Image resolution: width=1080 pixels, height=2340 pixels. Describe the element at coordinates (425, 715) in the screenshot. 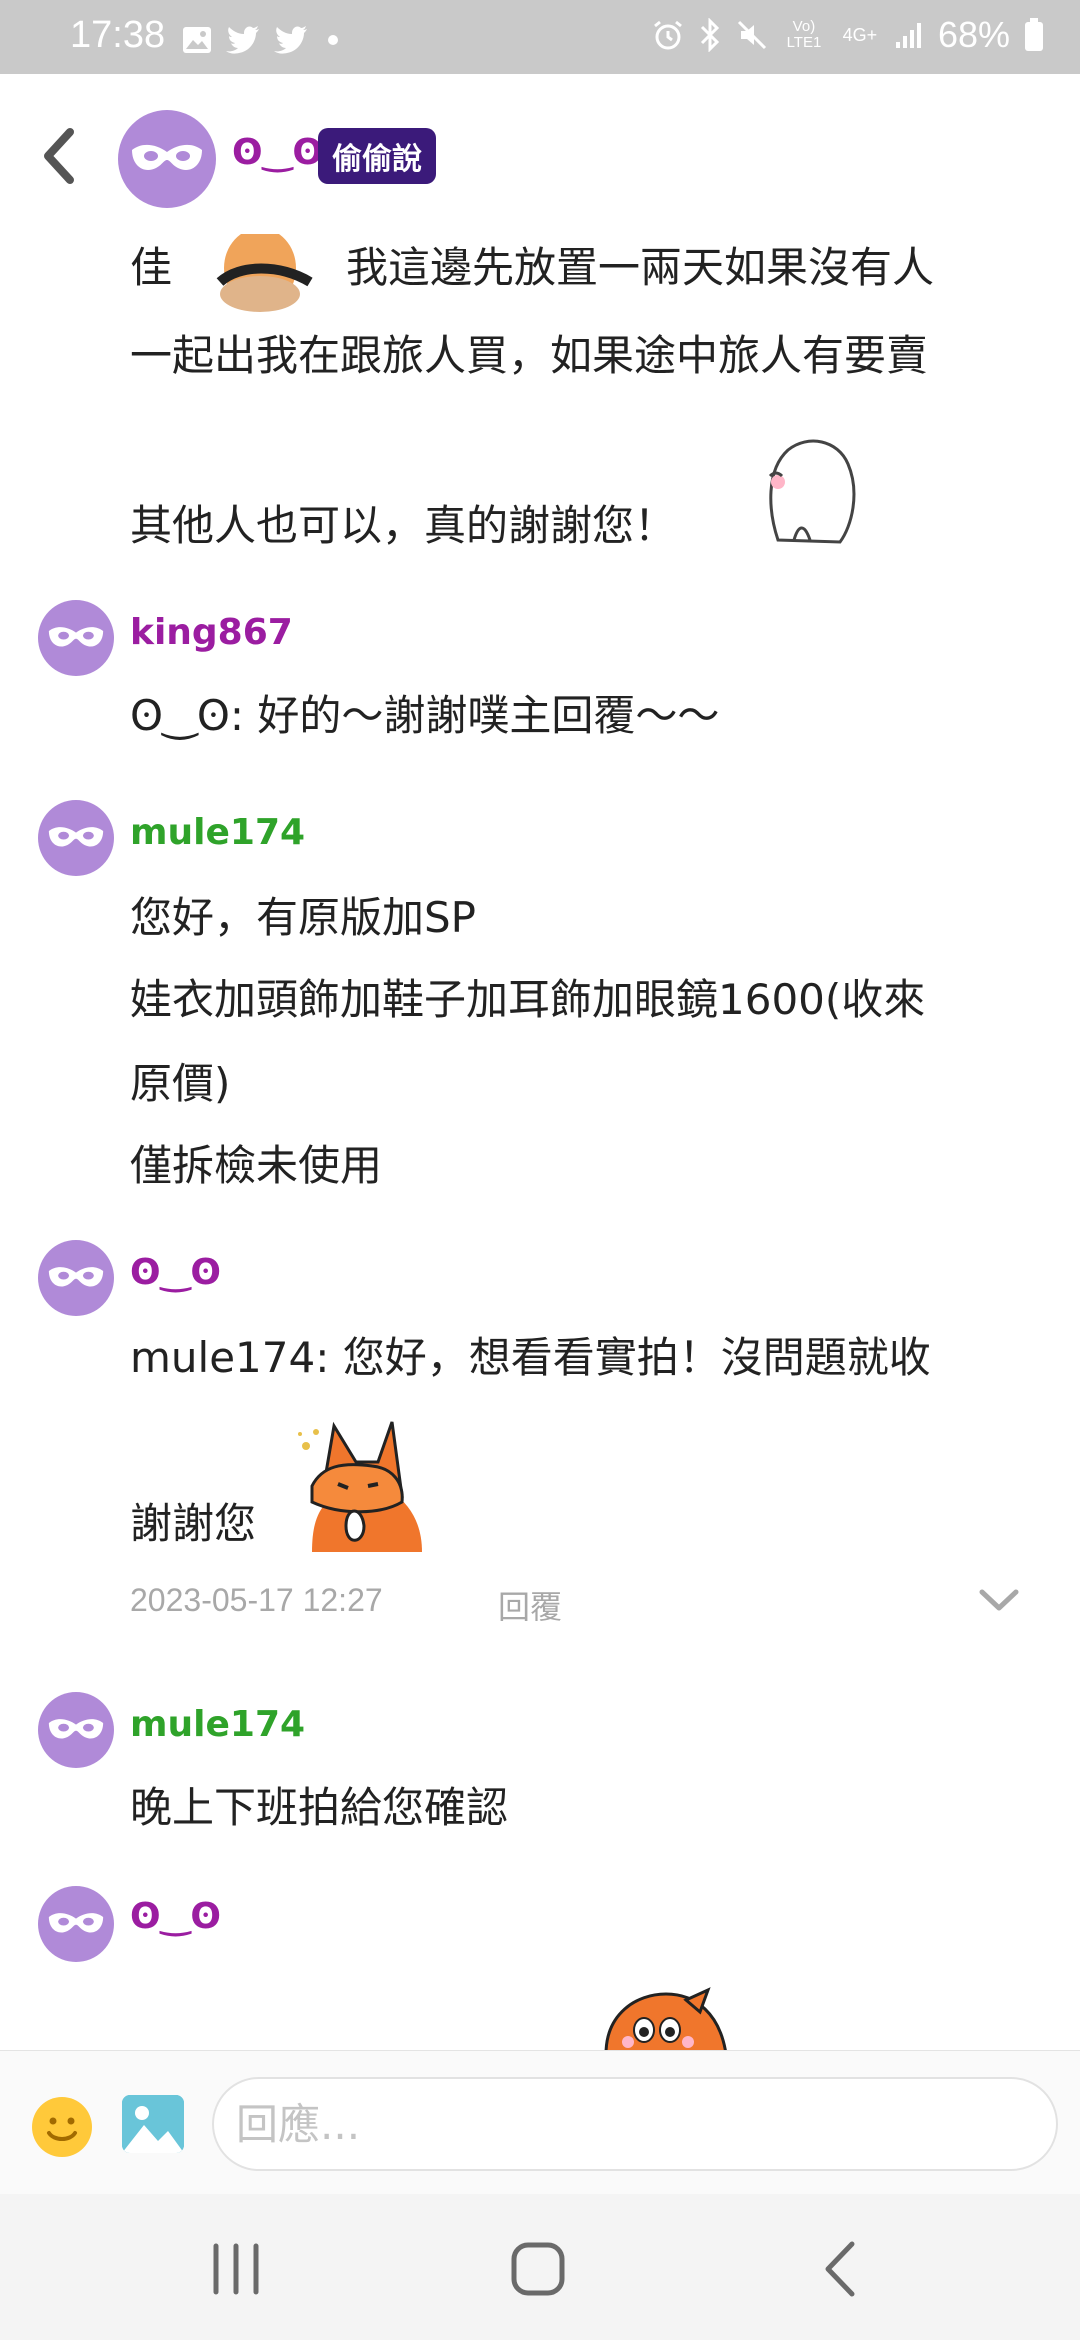

I see `message-text: ʘ‿ʘ: 好的～謝謝噗主回覆～～` at that location.